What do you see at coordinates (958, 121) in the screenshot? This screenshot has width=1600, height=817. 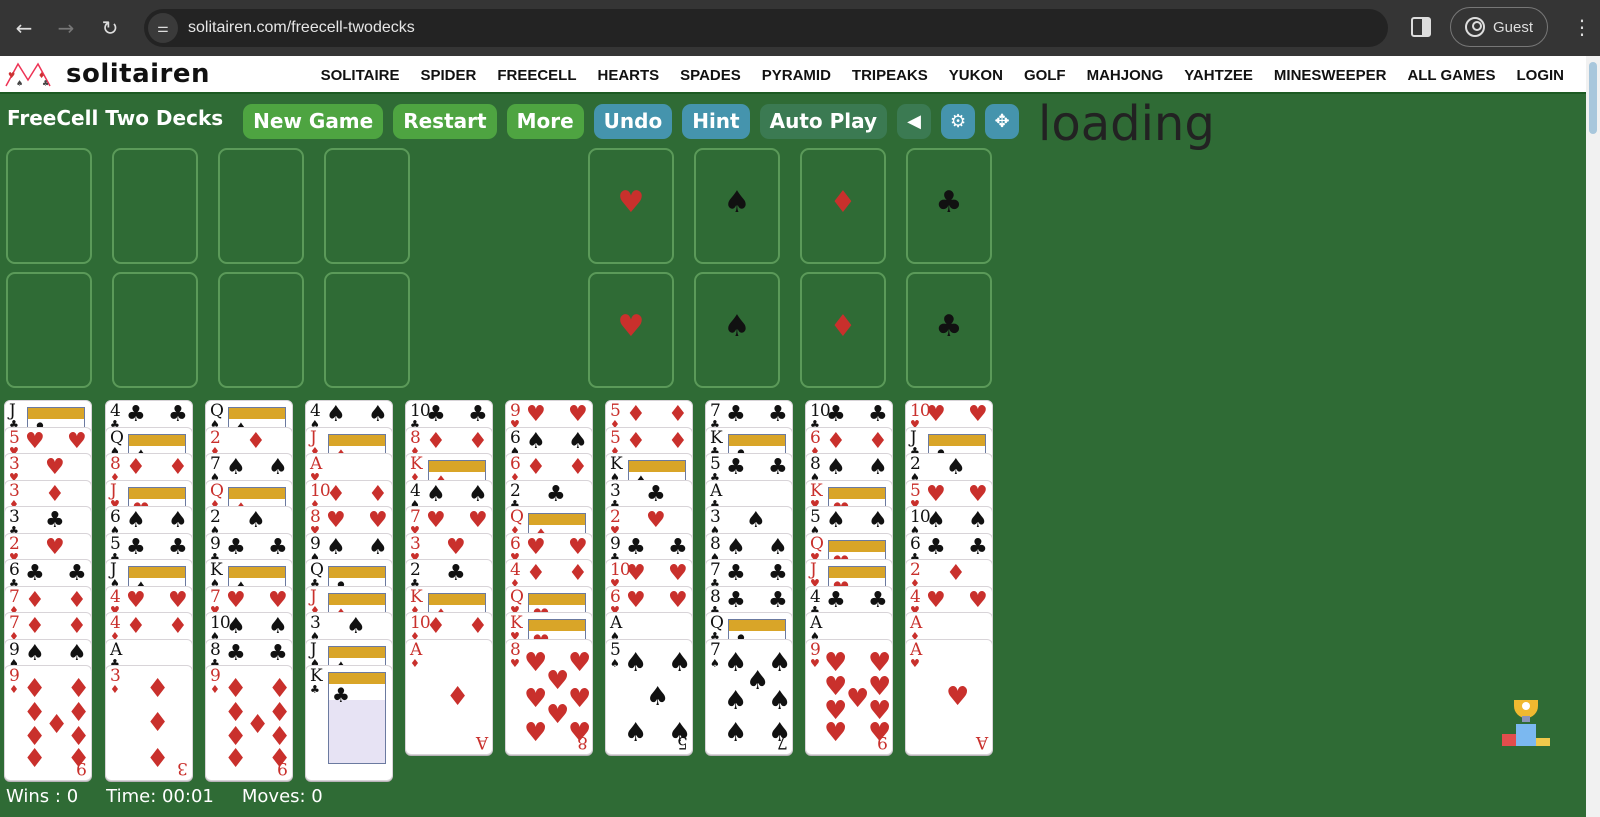 I see `settings-gear-icon: ⚙` at bounding box center [958, 121].